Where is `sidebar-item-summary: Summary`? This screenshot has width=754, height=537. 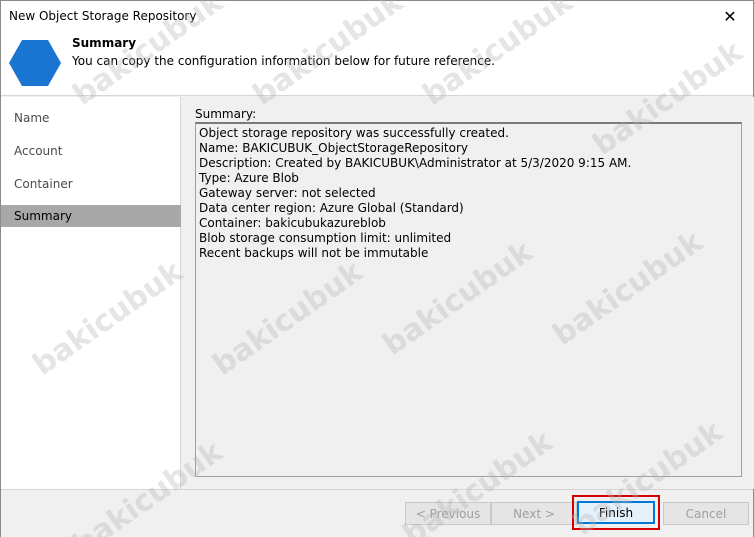 sidebar-item-summary: Summary is located at coordinates (91, 216).